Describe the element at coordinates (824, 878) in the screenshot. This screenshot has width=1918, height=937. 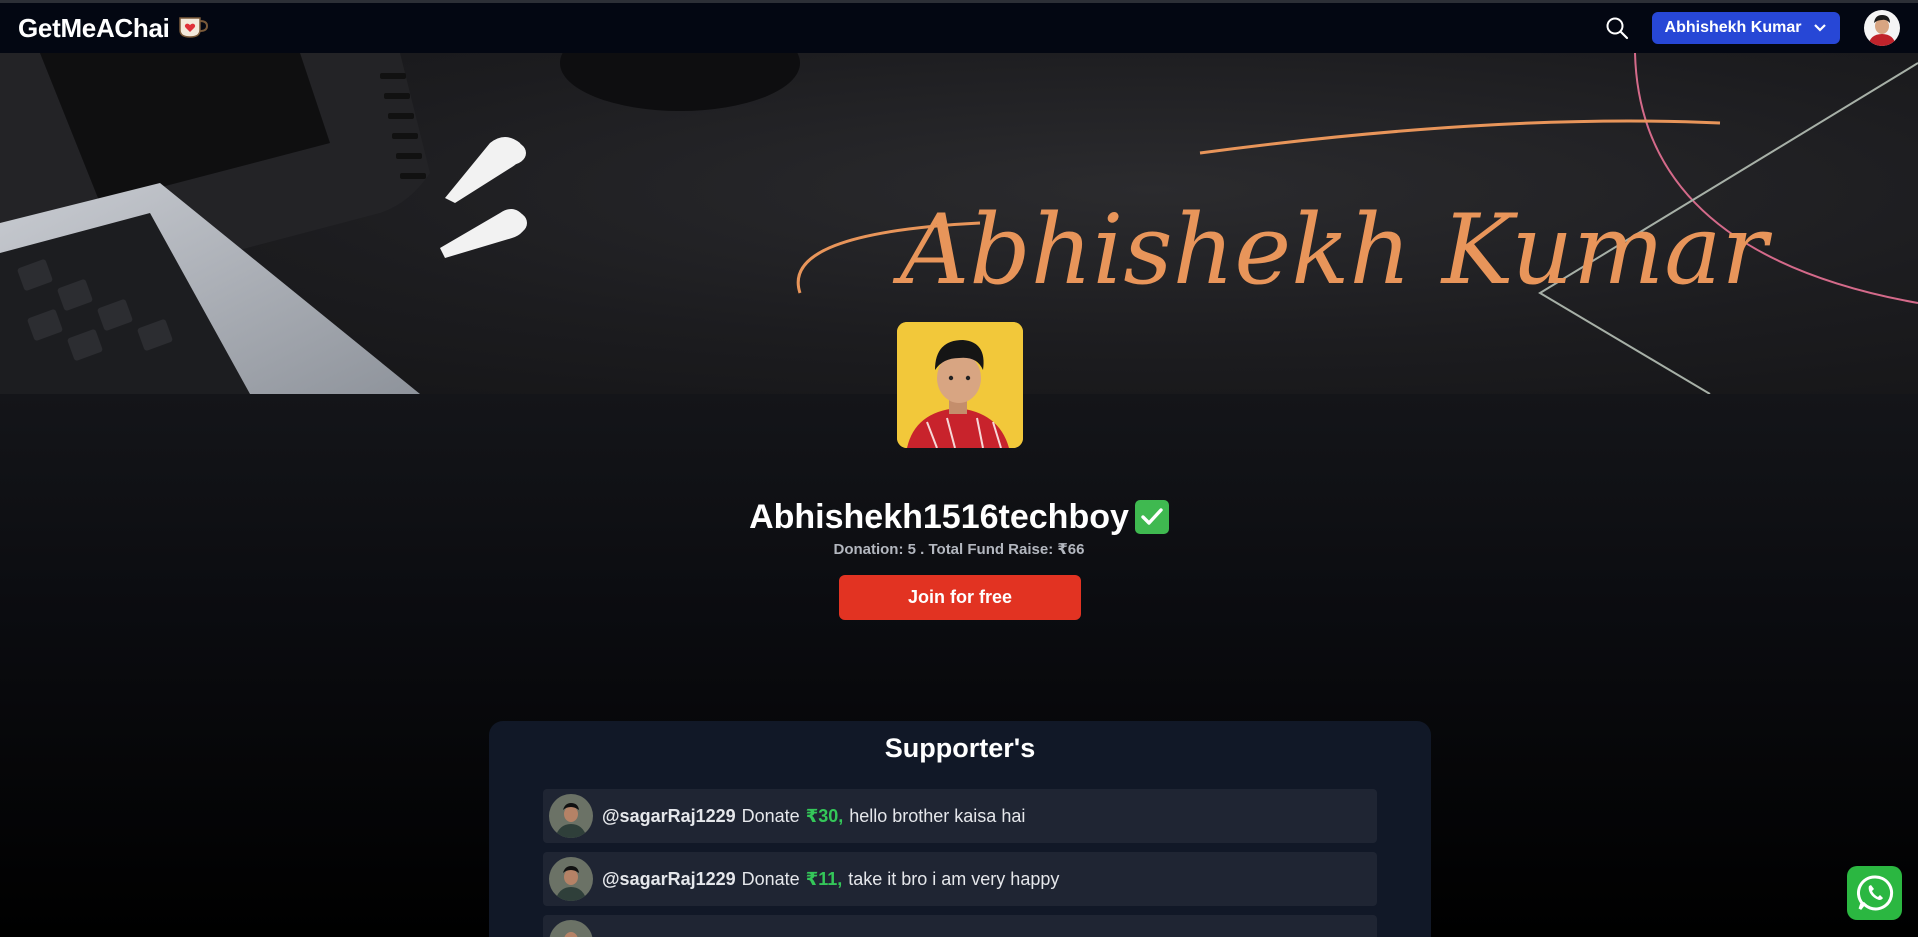
I see `supporter-amount: ₹11,` at that location.